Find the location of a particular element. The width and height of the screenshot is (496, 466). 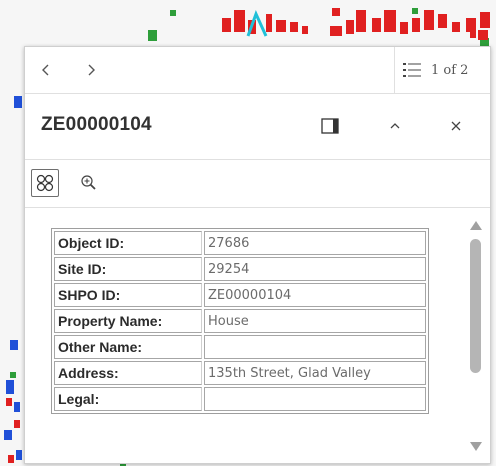

popup-toolbar is located at coordinates (257, 184).